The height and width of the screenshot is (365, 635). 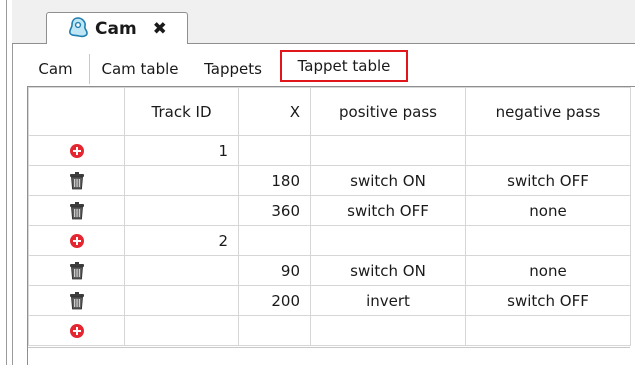 What do you see at coordinates (274, 111) in the screenshot?
I see `header-x: X` at bounding box center [274, 111].